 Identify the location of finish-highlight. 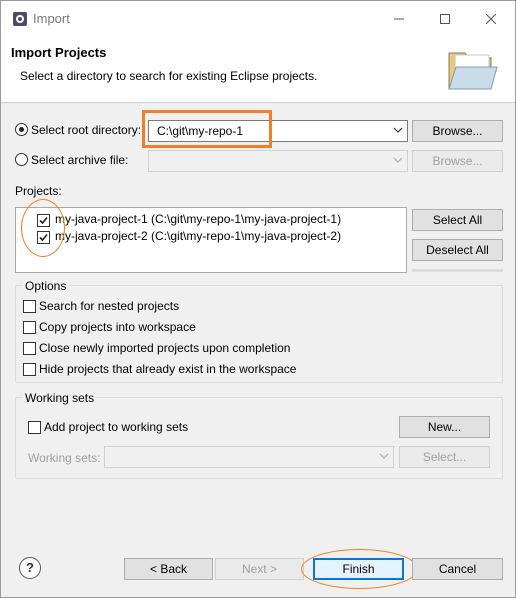
(359, 569).